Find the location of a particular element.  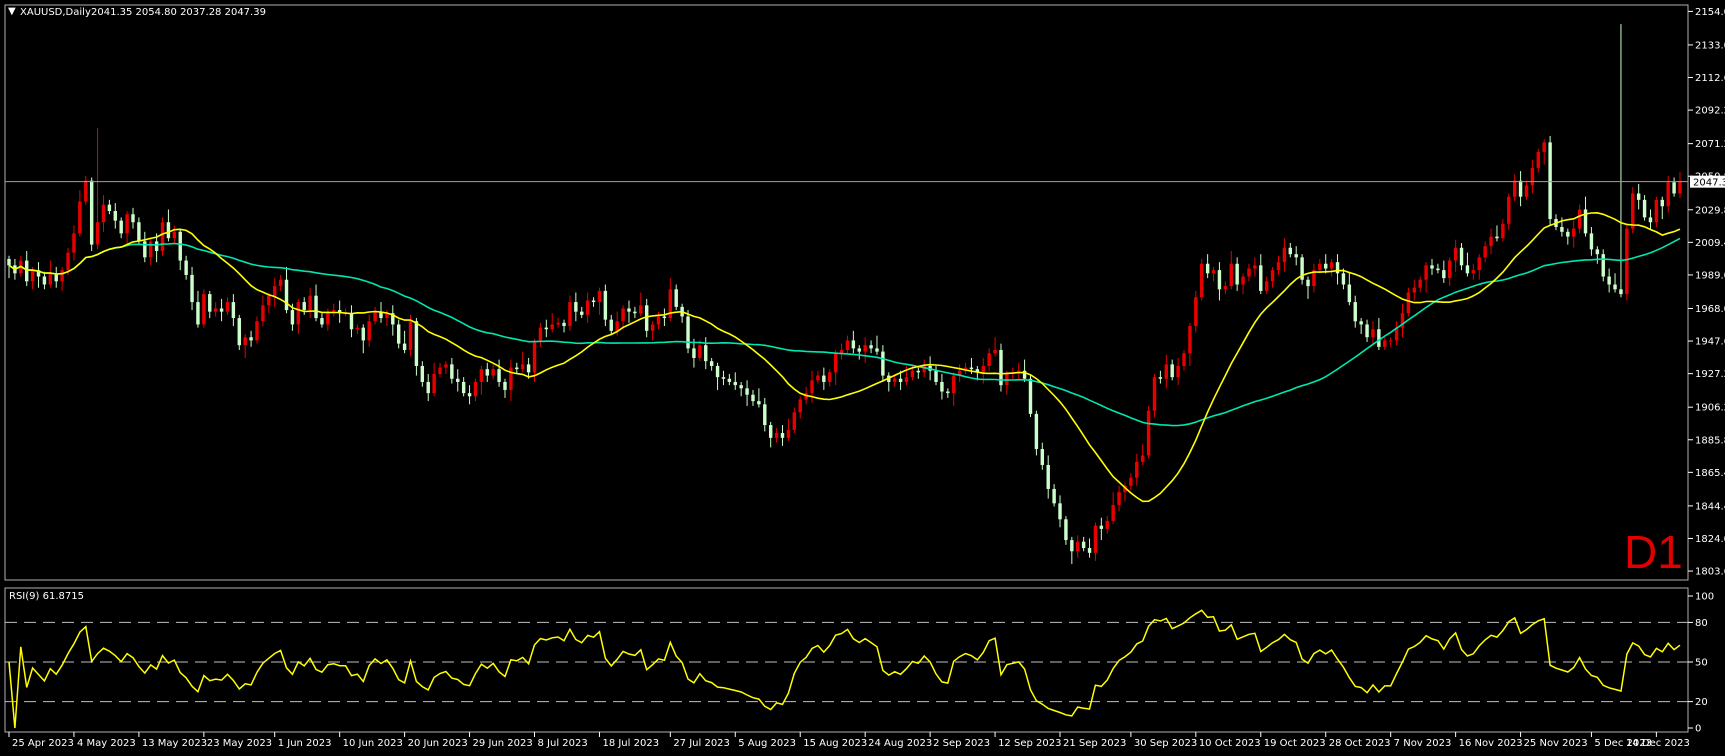

y-tick-label: 2133.00 is located at coordinates (1710, 45).